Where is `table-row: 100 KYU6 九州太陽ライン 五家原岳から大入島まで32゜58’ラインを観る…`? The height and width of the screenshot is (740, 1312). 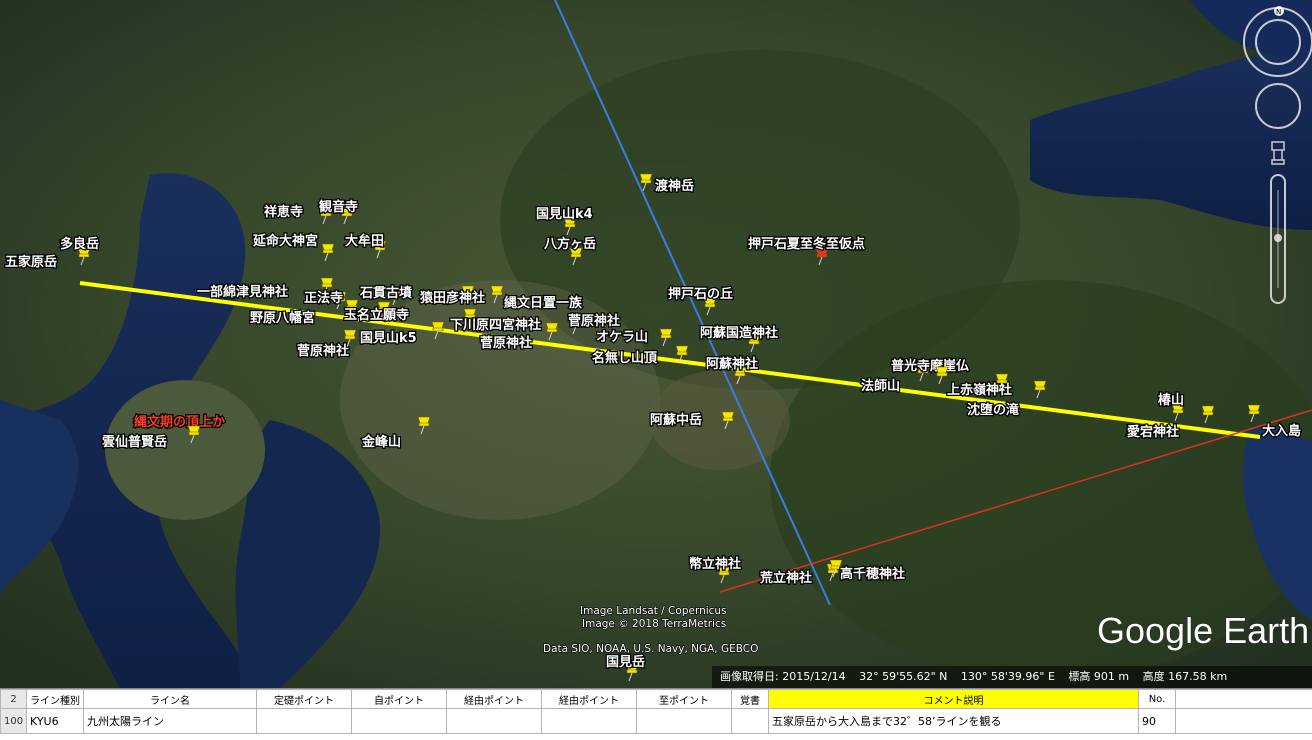
table-row: 100 KYU6 九州太陽ライン 五家原岳から大入島まで32゜58’ラインを観る… is located at coordinates (656, 721).